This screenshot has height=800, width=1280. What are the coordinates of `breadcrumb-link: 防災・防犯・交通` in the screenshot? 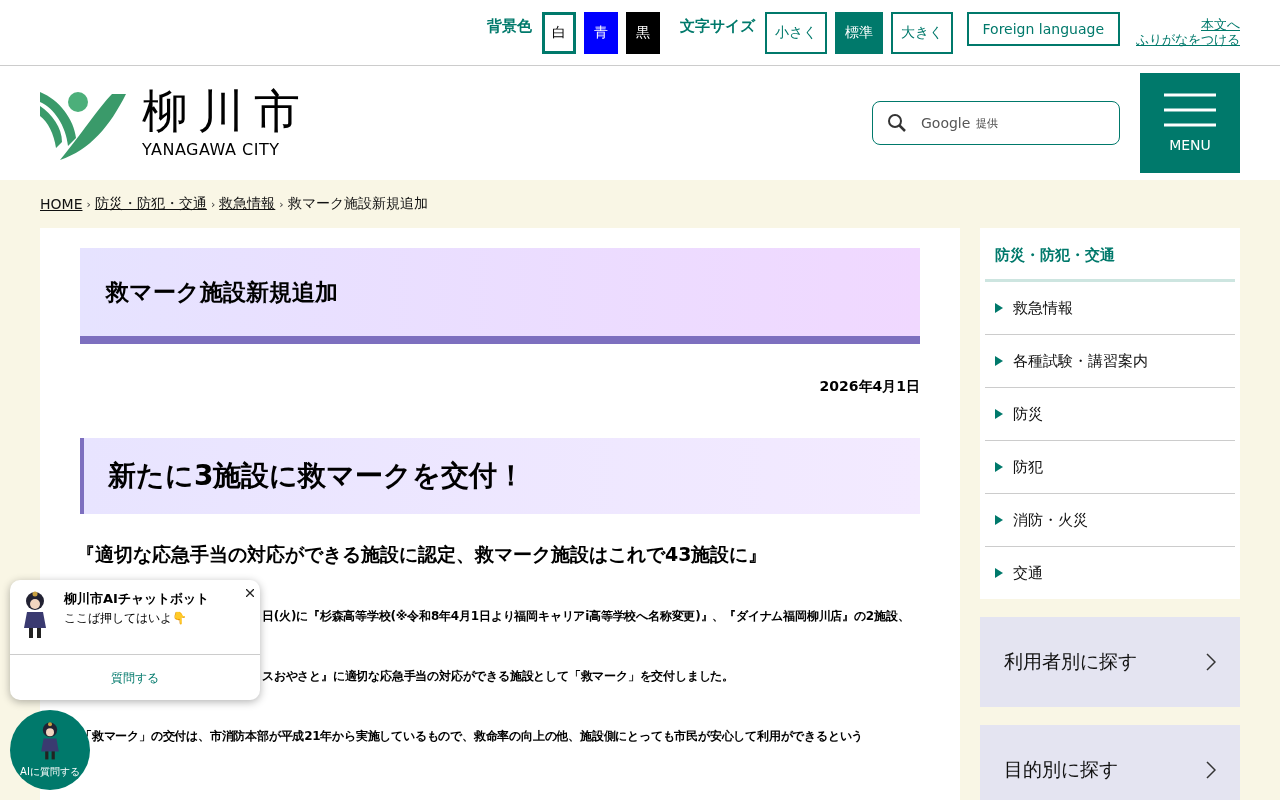 It's located at (150, 204).